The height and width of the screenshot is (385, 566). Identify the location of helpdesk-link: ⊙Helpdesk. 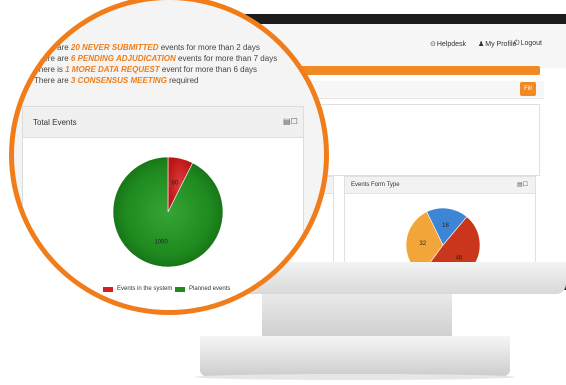
(448, 44).